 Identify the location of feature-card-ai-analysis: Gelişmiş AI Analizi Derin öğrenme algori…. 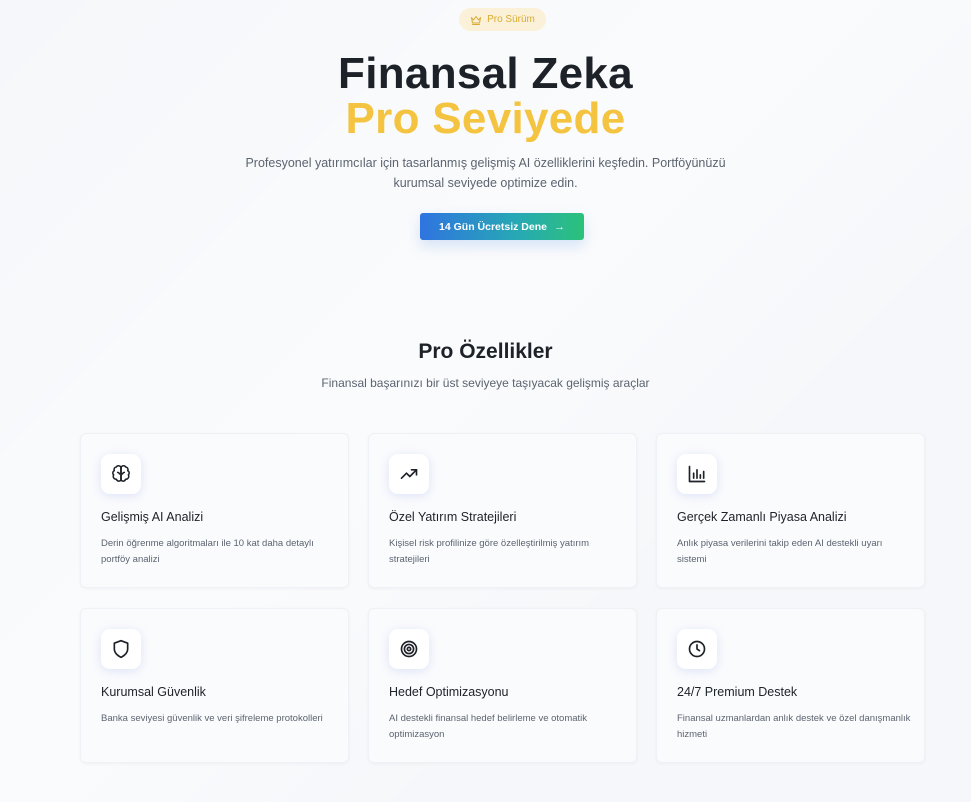
(214, 510).